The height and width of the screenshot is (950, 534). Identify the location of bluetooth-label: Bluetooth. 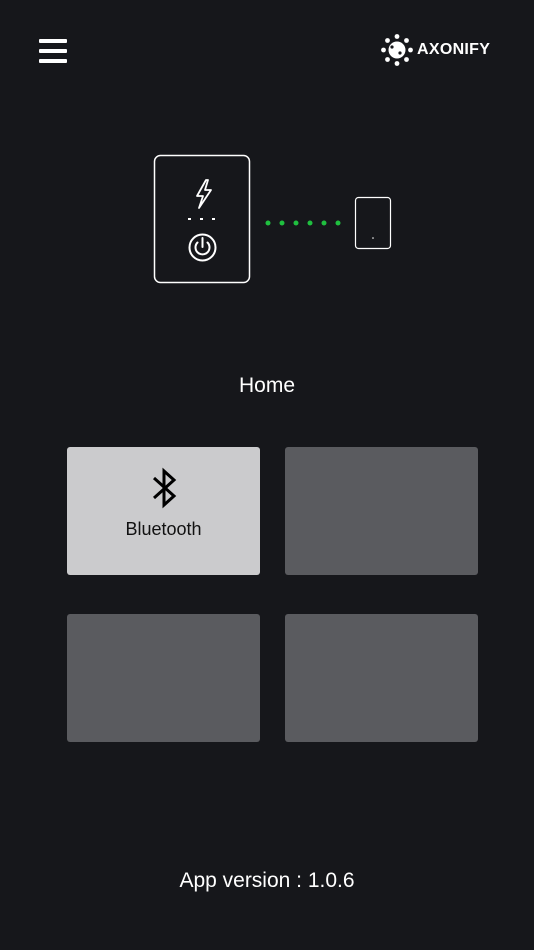
(163, 529).